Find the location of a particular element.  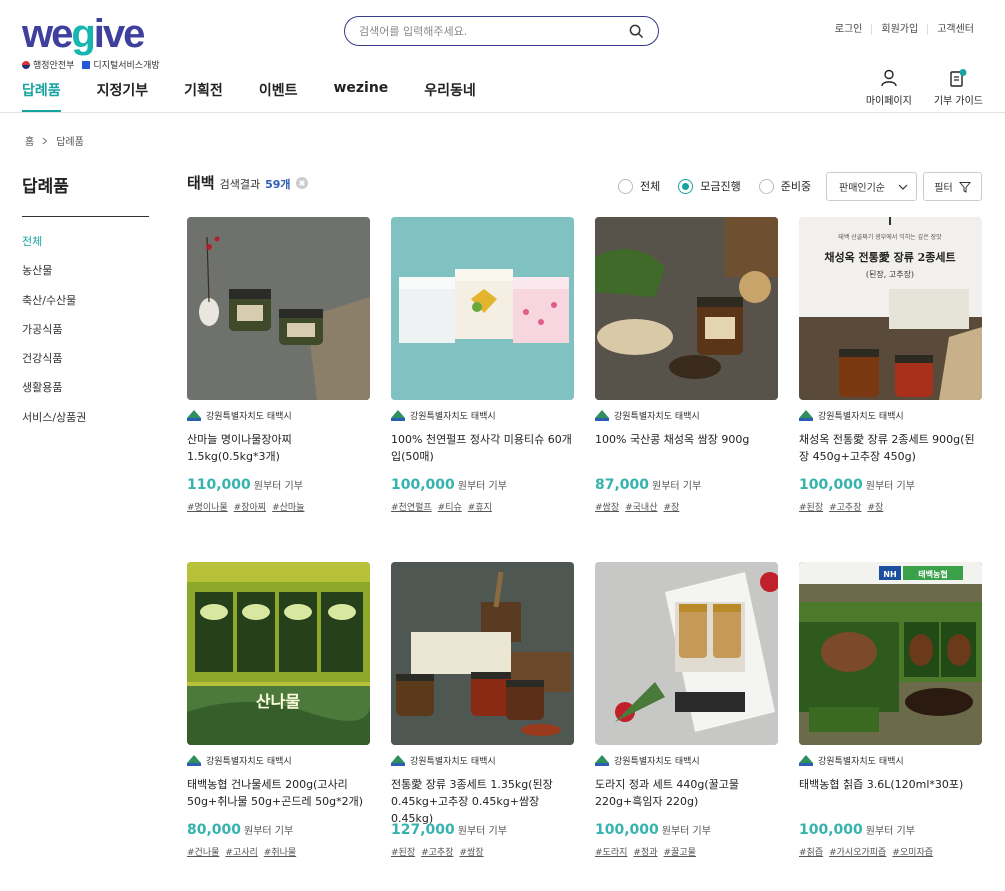

price-unit: 원부터 기부 is located at coordinates (890, 831).